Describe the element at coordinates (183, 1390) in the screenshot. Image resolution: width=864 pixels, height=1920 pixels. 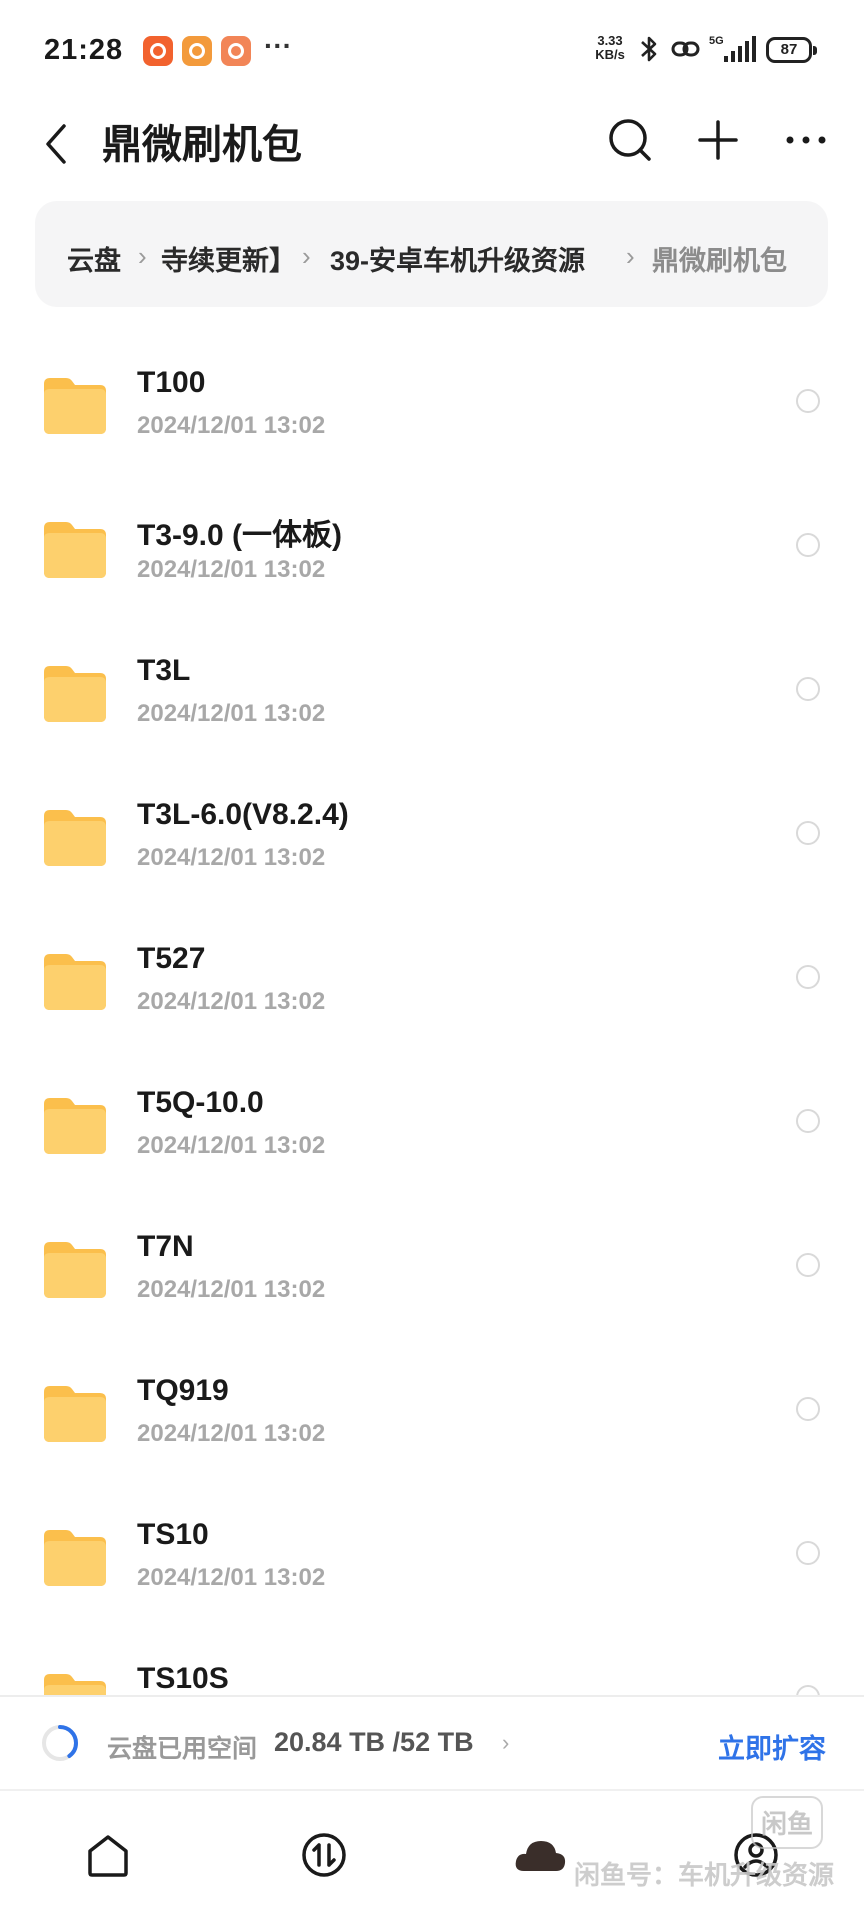
I see `file-name: TQ919` at that location.